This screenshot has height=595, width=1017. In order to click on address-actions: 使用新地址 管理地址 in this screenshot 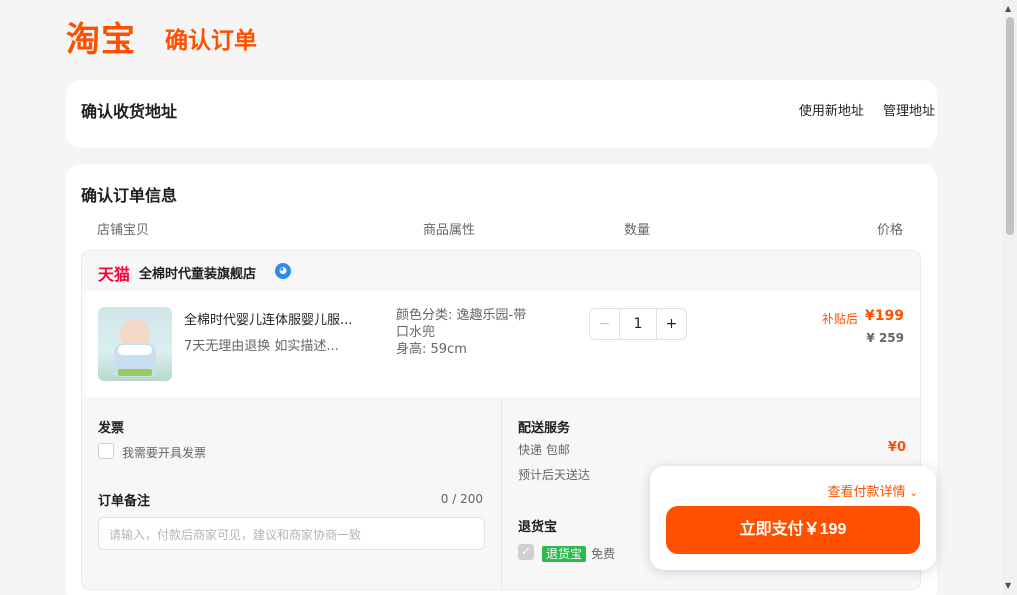, I will do `click(860, 109)`.